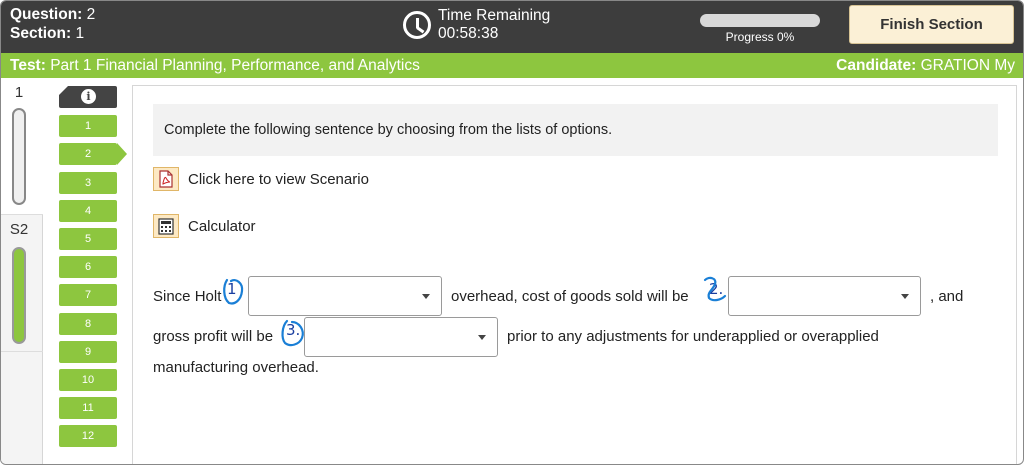 This screenshot has height=465, width=1024. Describe the element at coordinates (417, 25) in the screenshot. I see `clock-icon` at that location.